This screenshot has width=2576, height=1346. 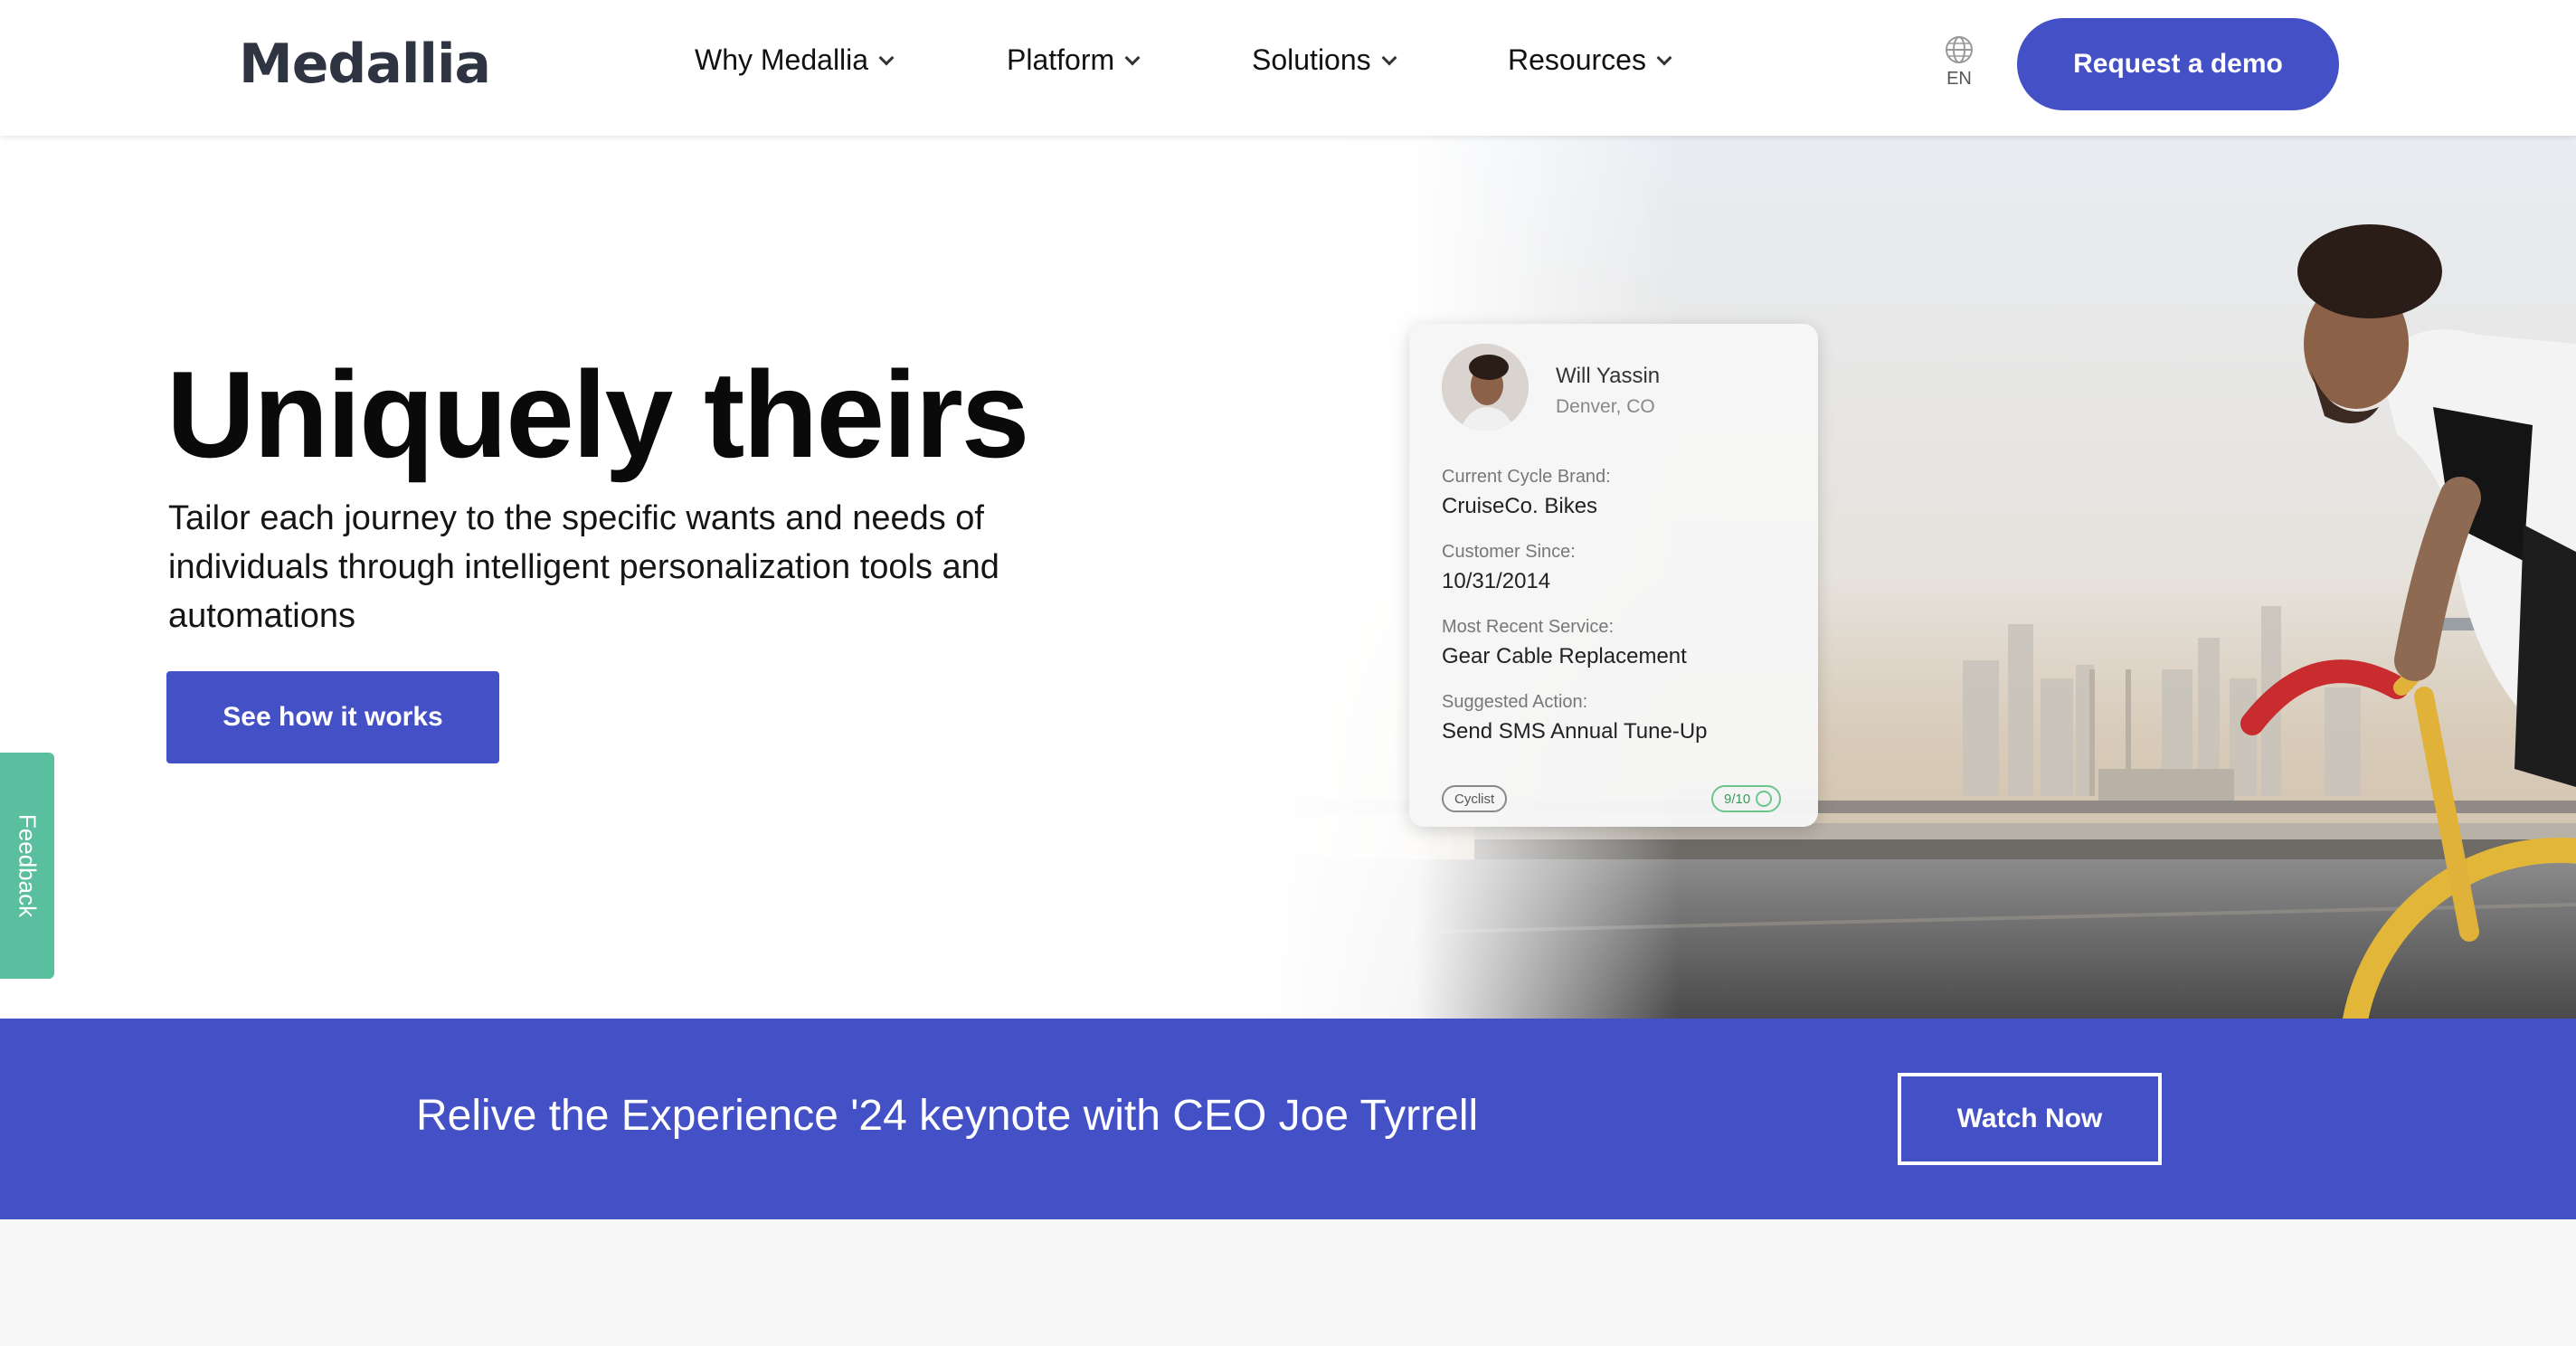 What do you see at coordinates (1475, 798) in the screenshot?
I see `customer-tag: Cyclist` at bounding box center [1475, 798].